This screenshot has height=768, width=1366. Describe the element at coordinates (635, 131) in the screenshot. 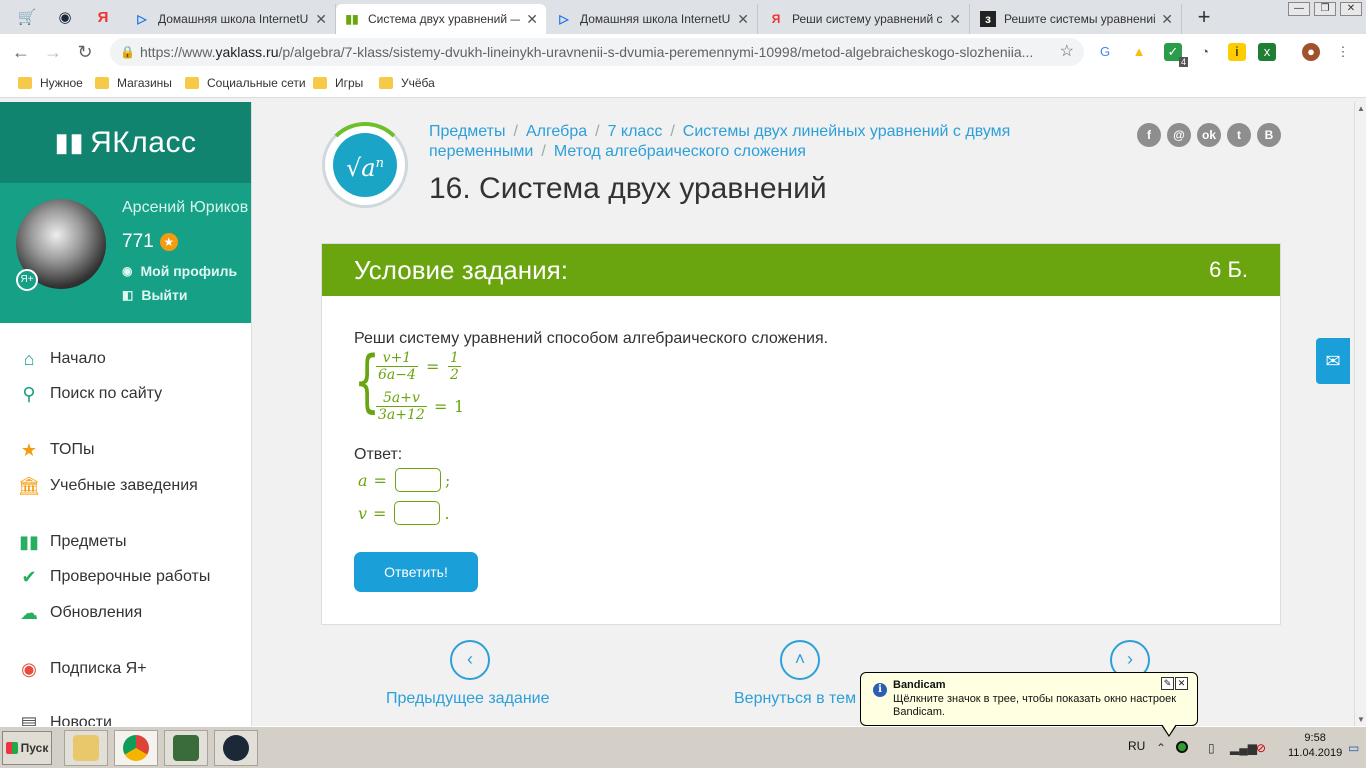

I see `breadcrumb-grade: 7 класс` at that location.